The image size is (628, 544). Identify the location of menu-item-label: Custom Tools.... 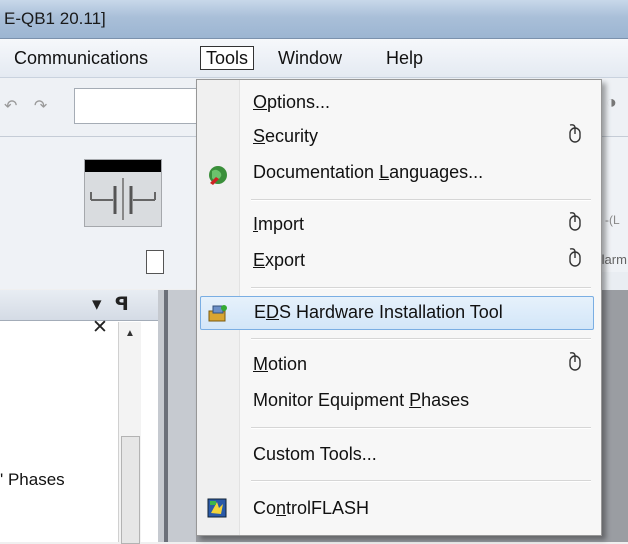
(315, 454).